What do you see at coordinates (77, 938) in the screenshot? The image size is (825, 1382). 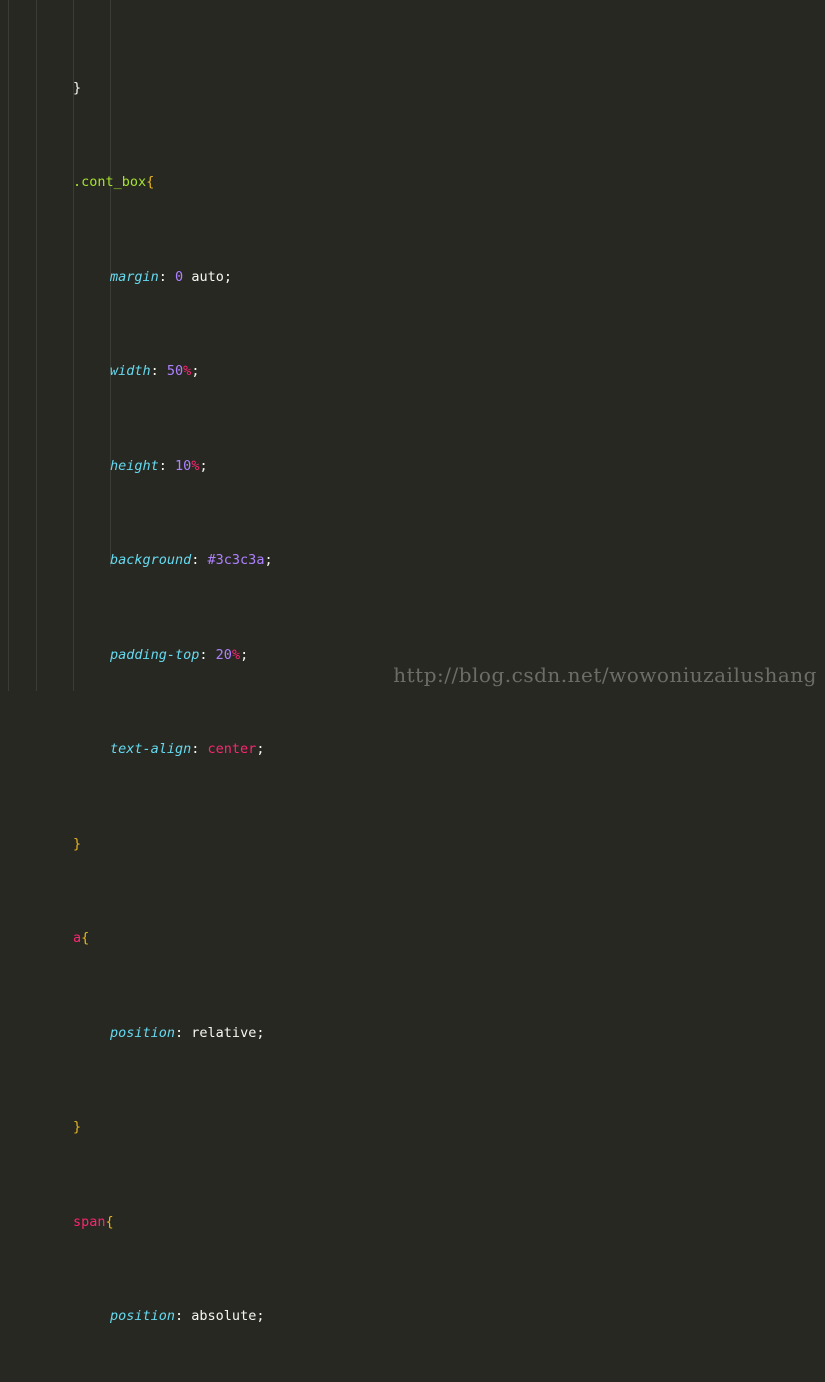 I see `css-selector: a` at bounding box center [77, 938].